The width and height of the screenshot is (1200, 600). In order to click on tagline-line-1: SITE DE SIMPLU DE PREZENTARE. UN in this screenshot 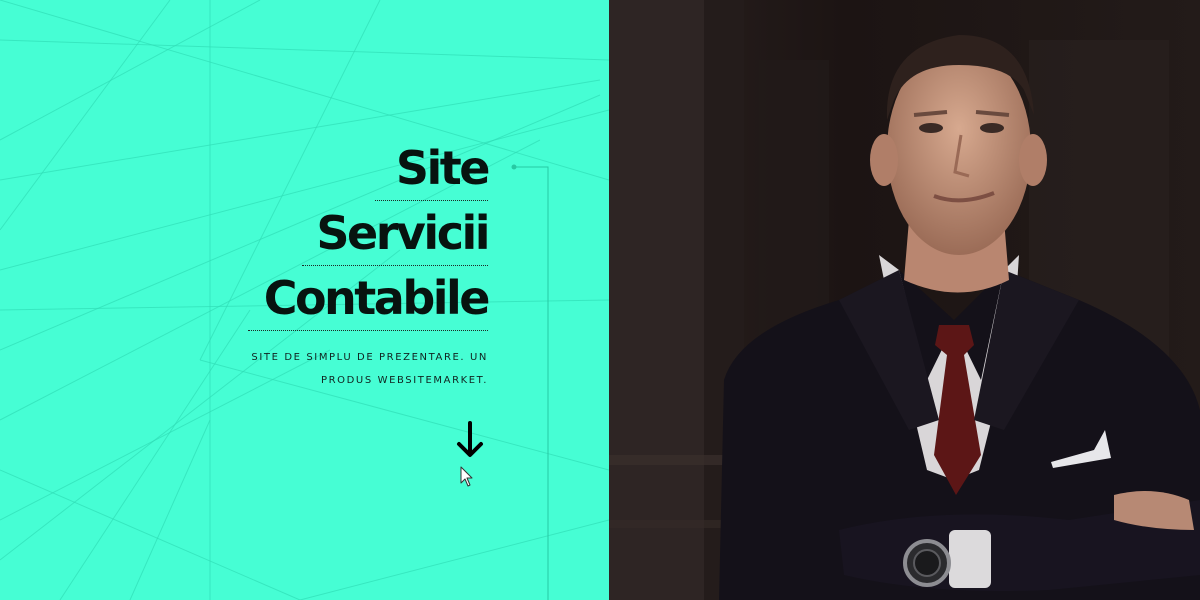, I will do `click(369, 357)`.